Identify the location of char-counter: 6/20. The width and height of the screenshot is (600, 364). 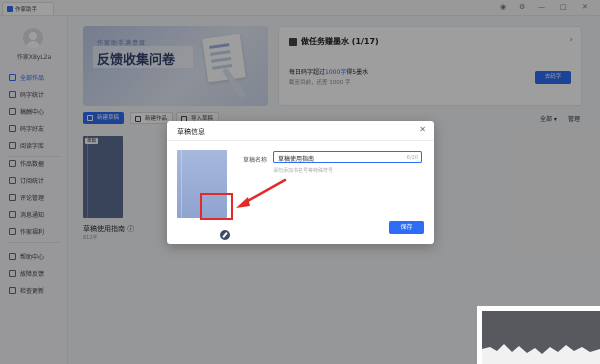
(412, 157).